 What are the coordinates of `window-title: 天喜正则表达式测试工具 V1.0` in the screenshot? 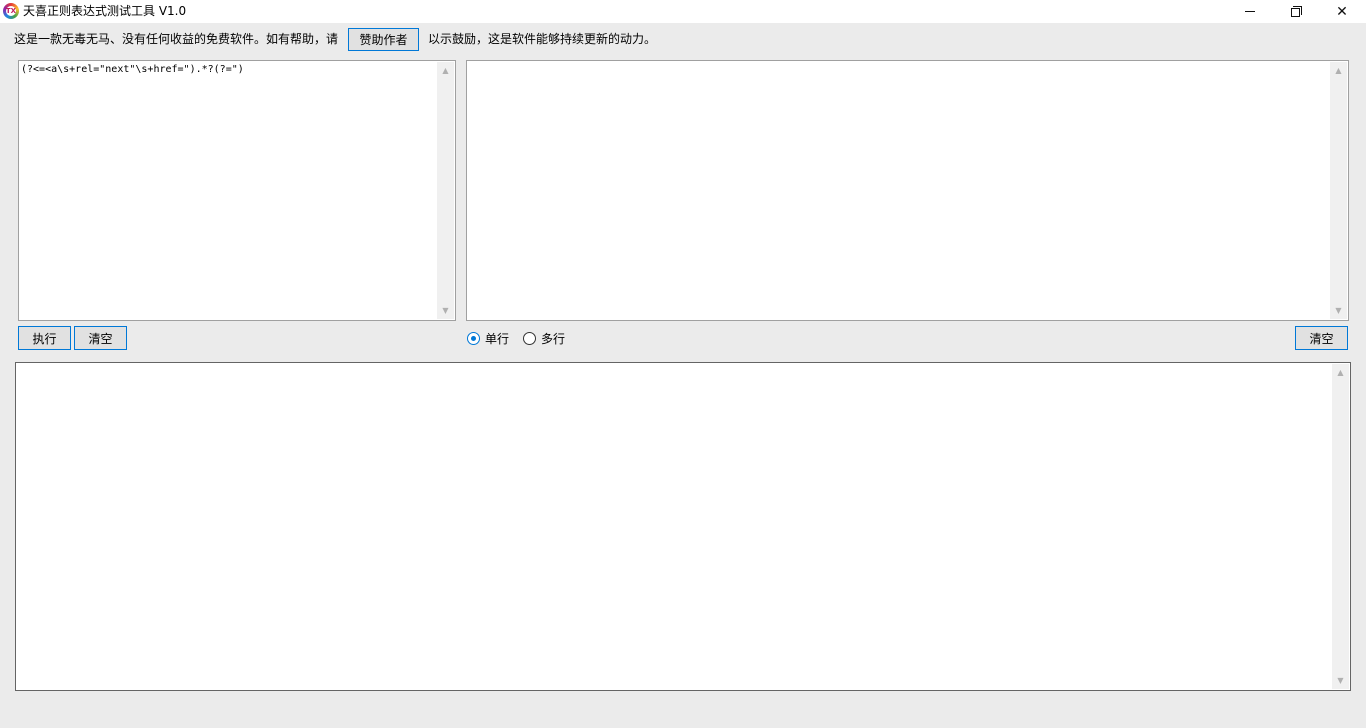 It's located at (105, 11).